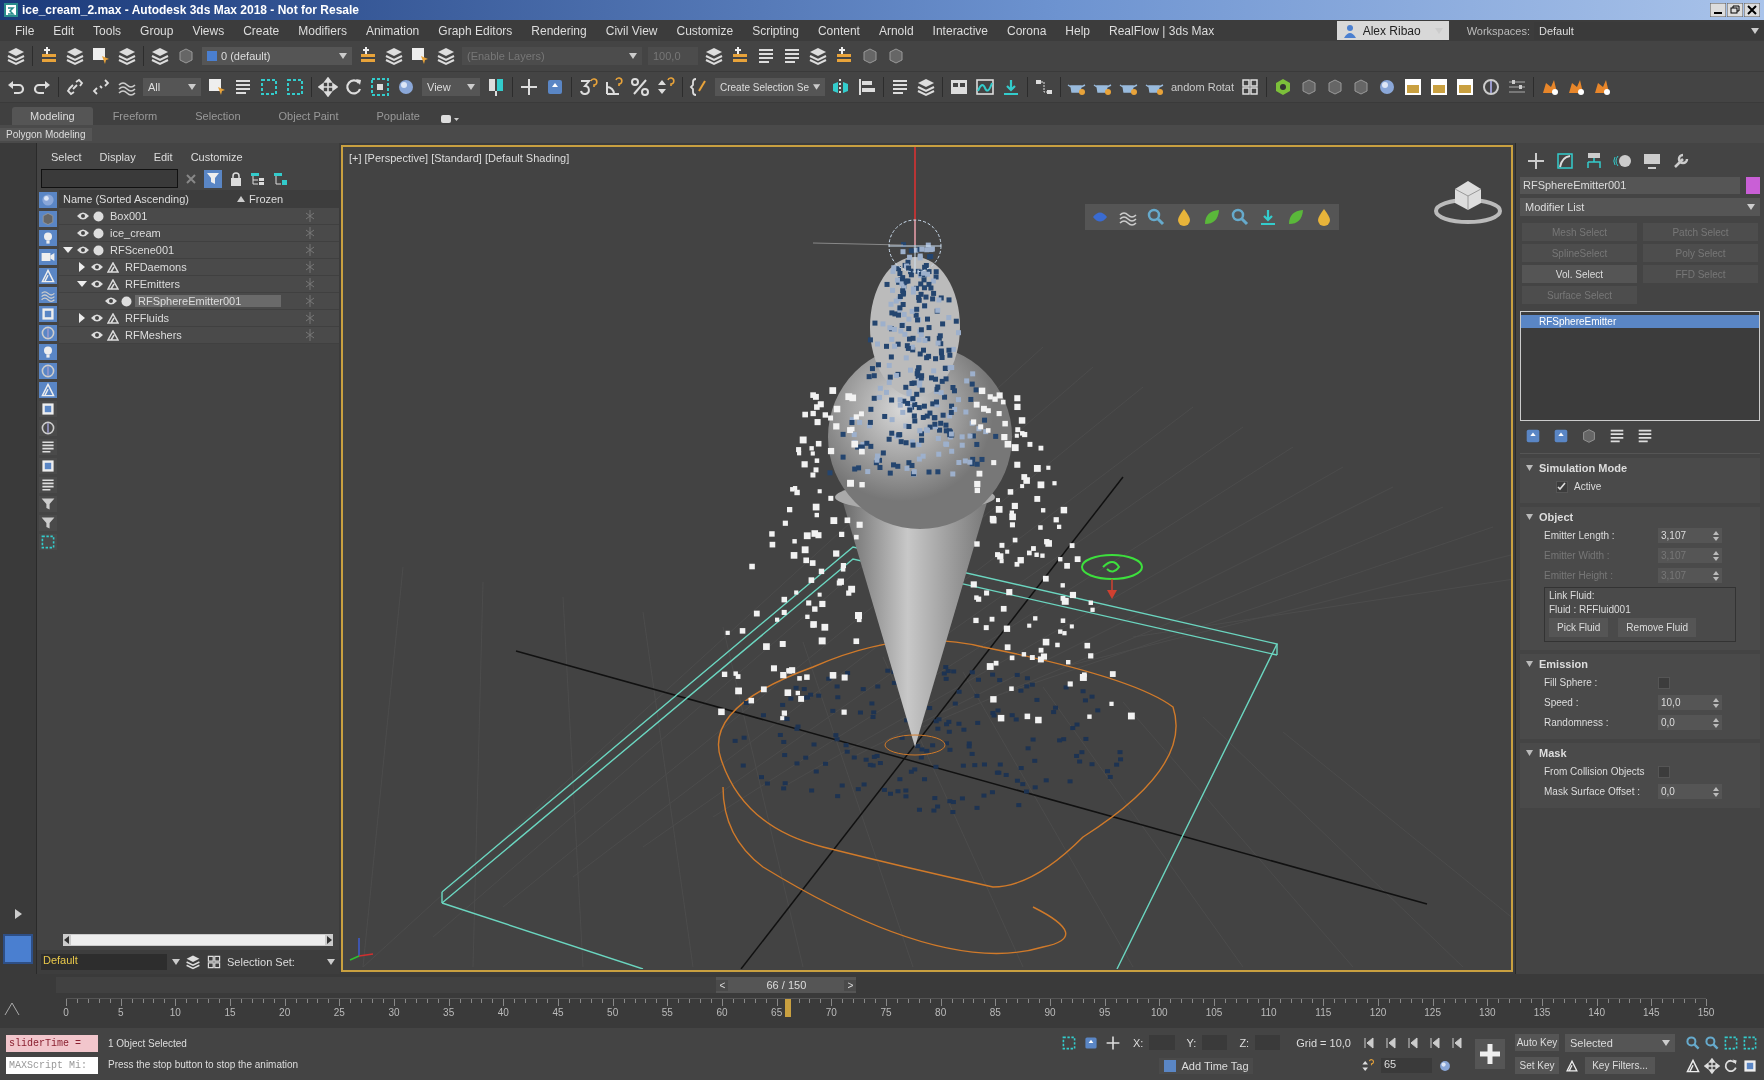 Image resolution: width=1764 pixels, height=1080 pixels. I want to click on window-crossing-icon, so click(295, 87).